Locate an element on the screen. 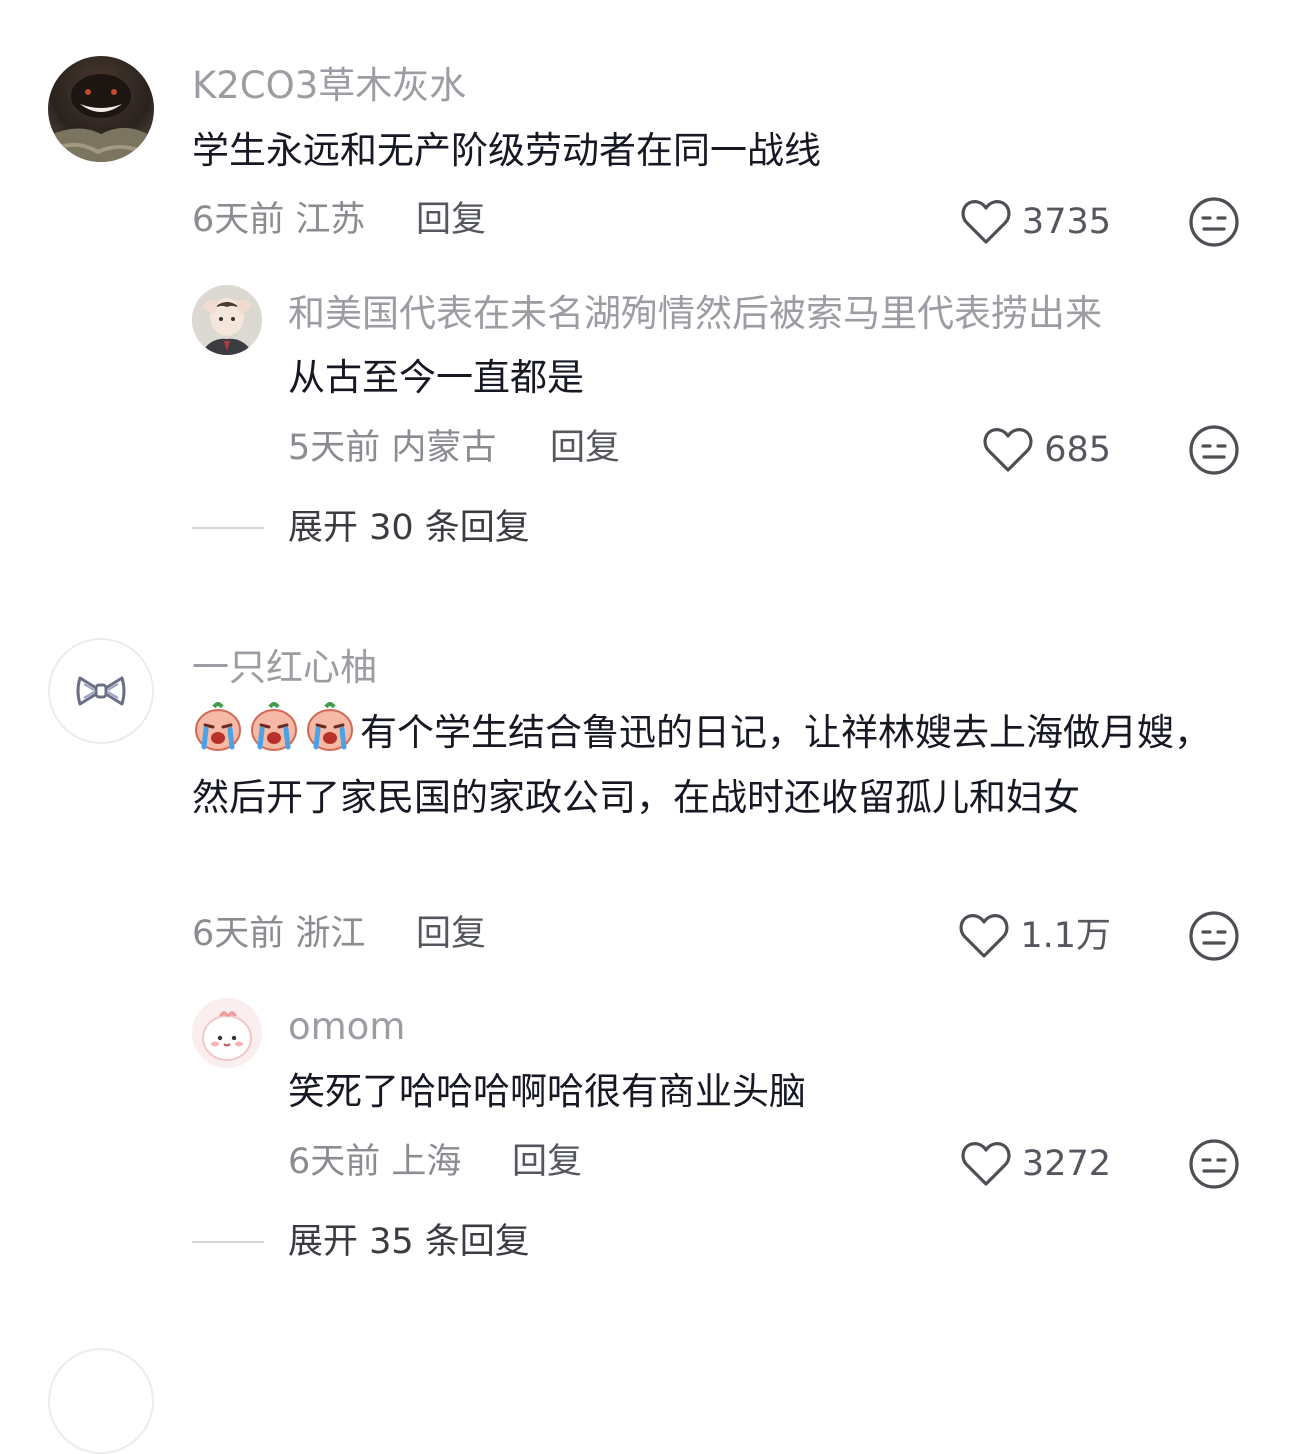 The image size is (1289, 1454). like-button: 685 is located at coordinates (1046, 450).